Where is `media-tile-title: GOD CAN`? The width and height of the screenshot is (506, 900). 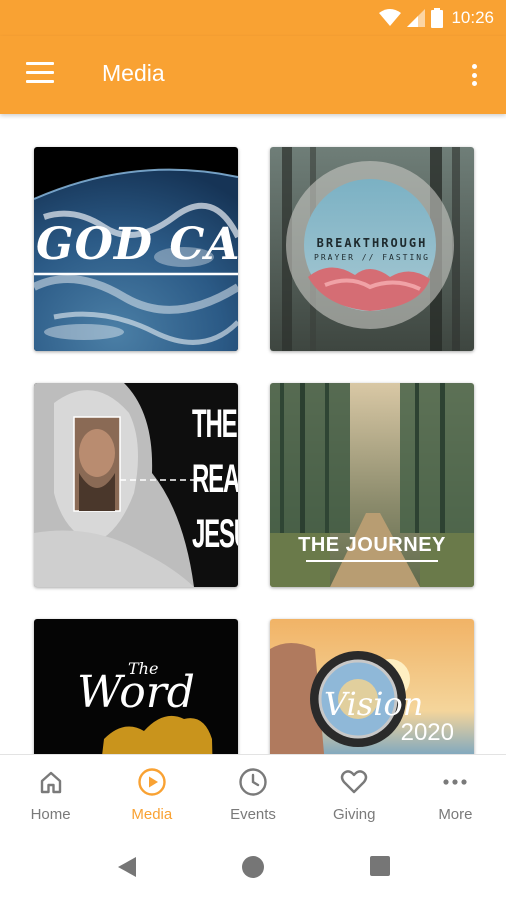
media-tile-title: GOD CAN is located at coordinates (137, 244).